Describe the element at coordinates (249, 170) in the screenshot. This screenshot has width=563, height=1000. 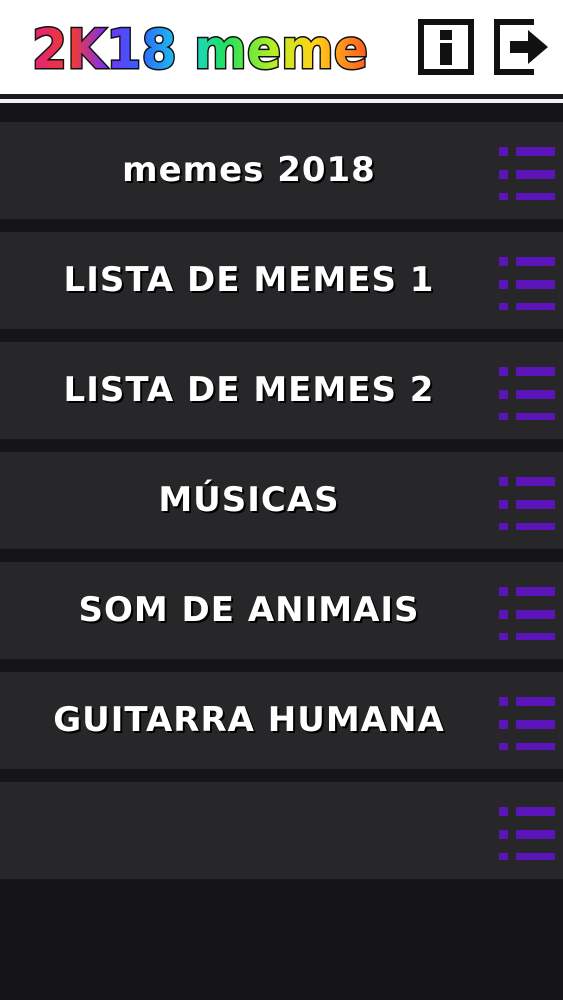
I see `menu-item-label: memes 2018` at that location.